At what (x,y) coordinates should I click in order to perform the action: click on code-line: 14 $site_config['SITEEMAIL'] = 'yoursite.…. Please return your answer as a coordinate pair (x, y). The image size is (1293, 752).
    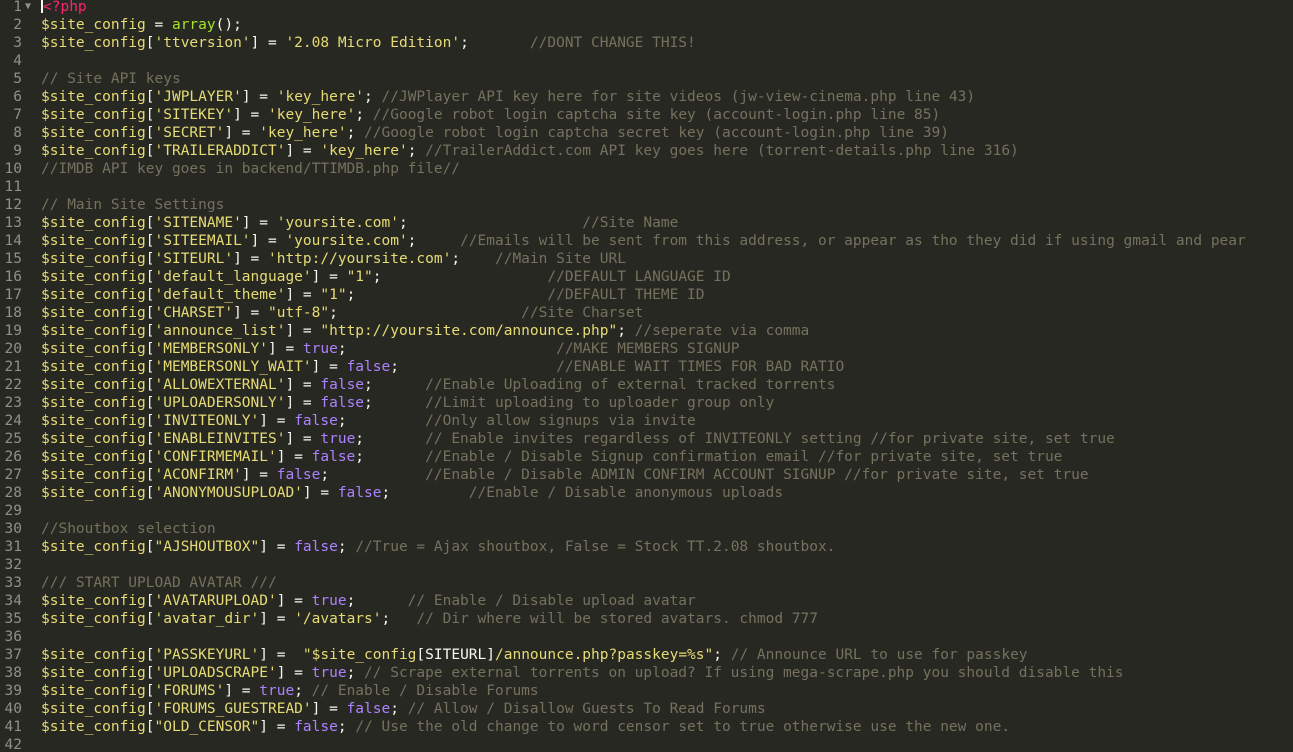
    Looking at the image, I should click on (646, 241).